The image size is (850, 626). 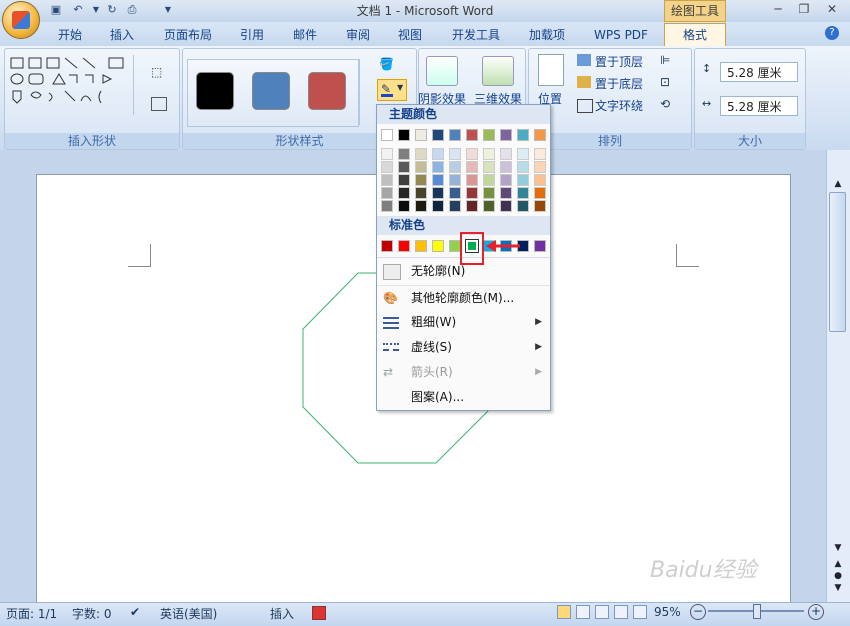 I want to click on tab-addins: 加载项, so click(x=547, y=35).